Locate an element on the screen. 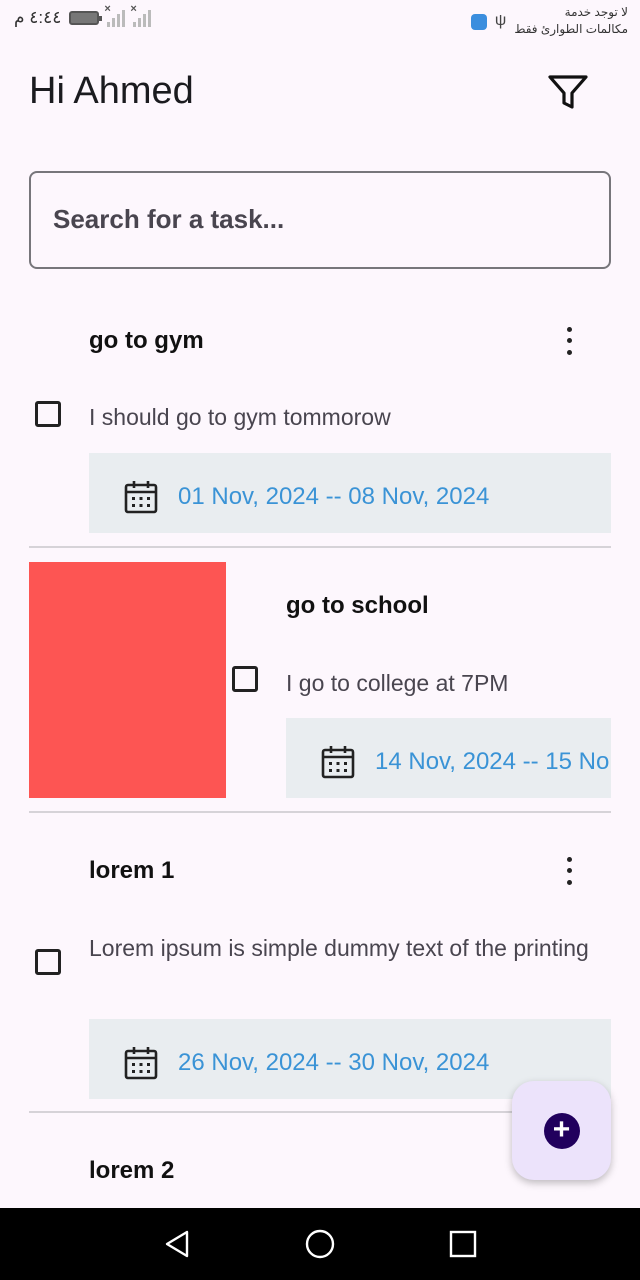  task-title: go to school is located at coordinates (357, 605).